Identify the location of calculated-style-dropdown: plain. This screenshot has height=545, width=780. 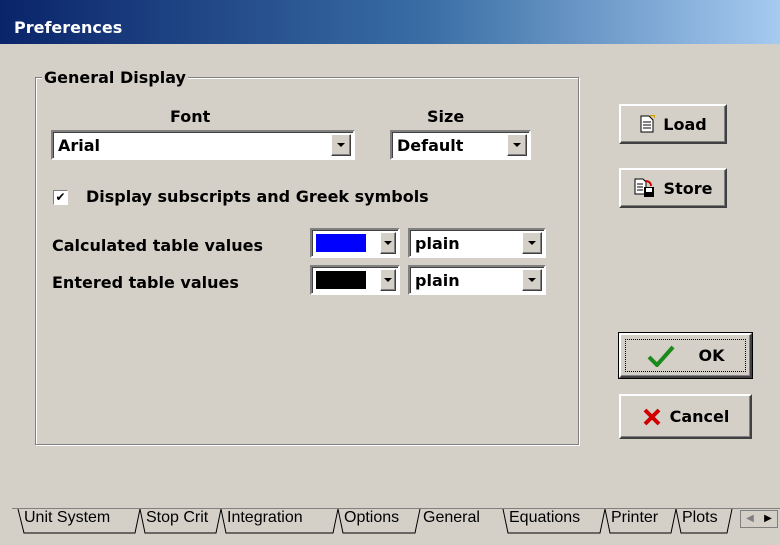
(477, 243).